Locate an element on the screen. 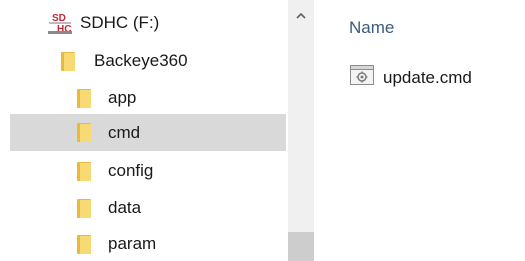 The width and height of the screenshot is (525, 261). chevron-up-icon is located at coordinates (301, 15).